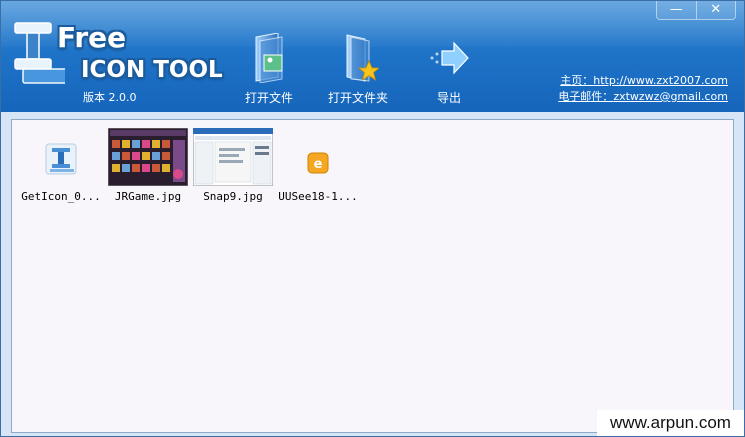 The width and height of the screenshot is (745, 437). I want to click on homepage-link: http://www.zxt2007.com, so click(660, 80).